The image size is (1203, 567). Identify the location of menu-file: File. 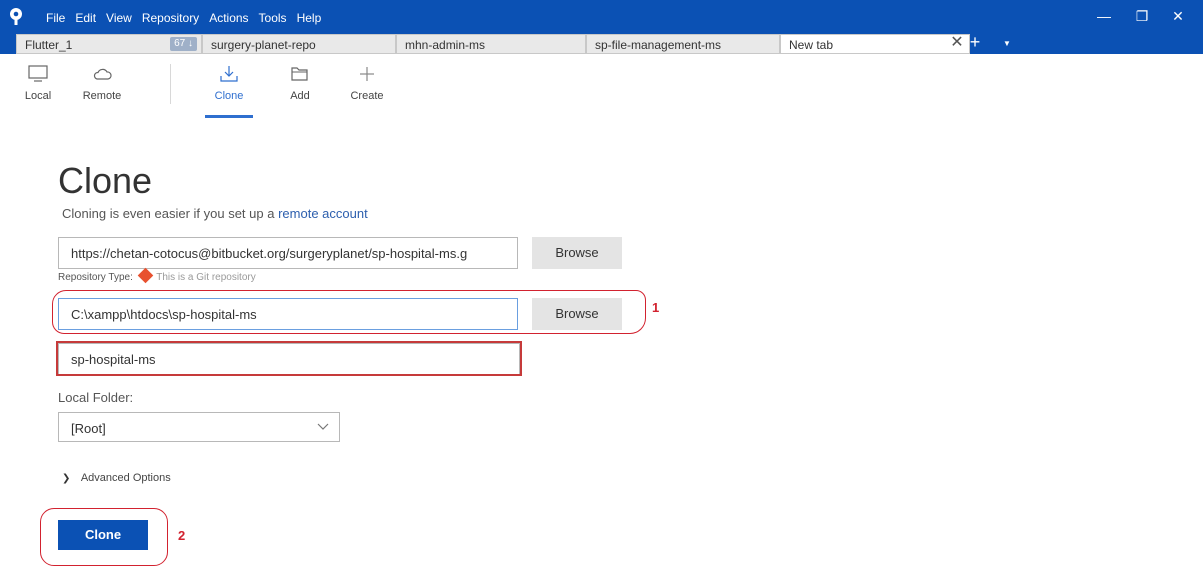
(55, 18).